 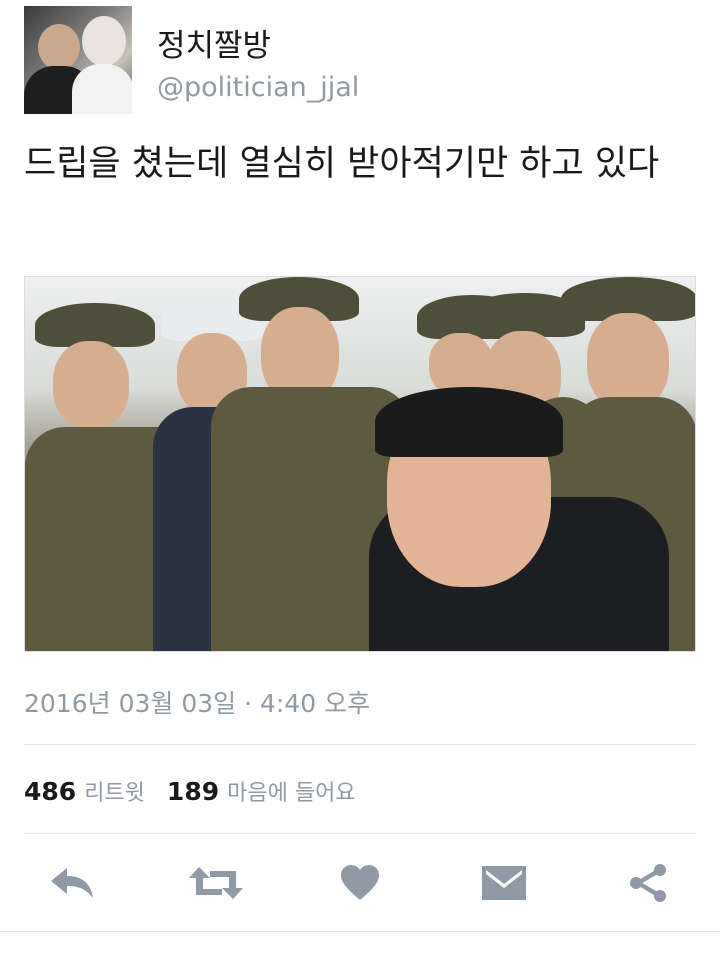 What do you see at coordinates (291, 793) in the screenshot?
I see `like-label: 마음에 들어요` at bounding box center [291, 793].